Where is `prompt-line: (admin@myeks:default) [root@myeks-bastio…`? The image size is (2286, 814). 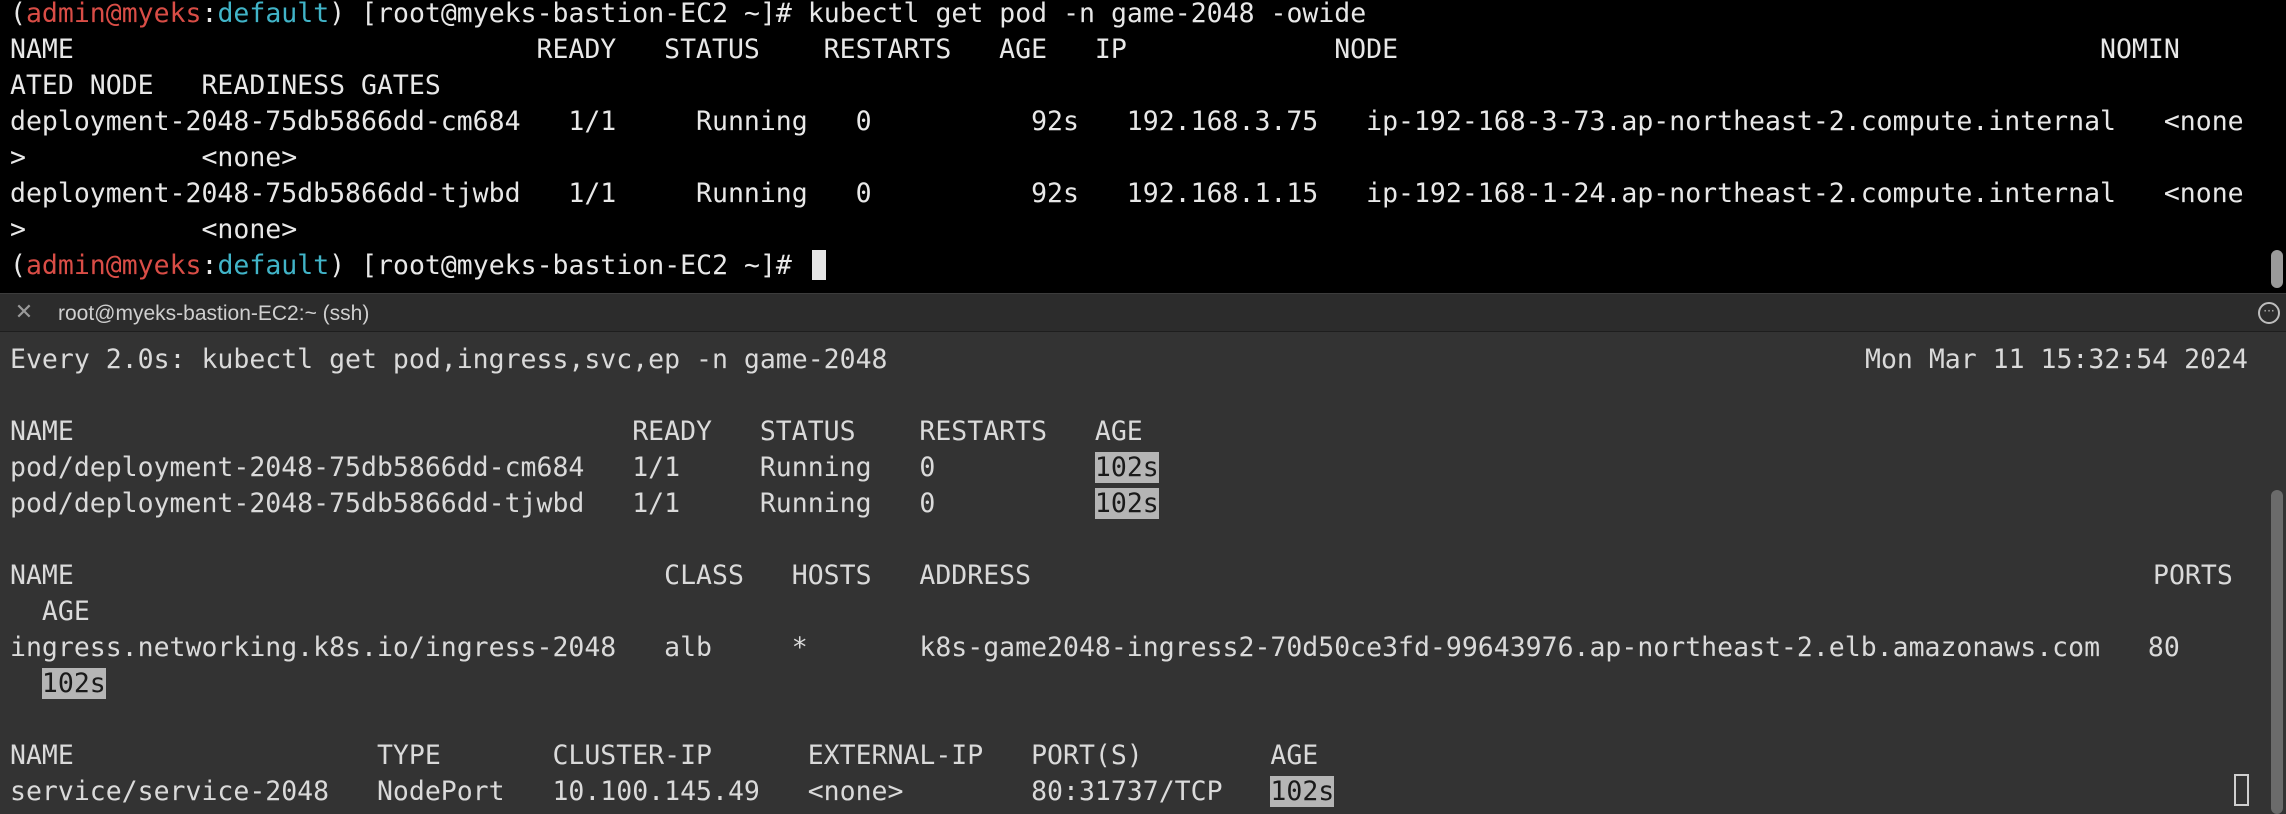 prompt-line: (admin@myeks:default) [root@myeks-bastio… is located at coordinates (418, 266).